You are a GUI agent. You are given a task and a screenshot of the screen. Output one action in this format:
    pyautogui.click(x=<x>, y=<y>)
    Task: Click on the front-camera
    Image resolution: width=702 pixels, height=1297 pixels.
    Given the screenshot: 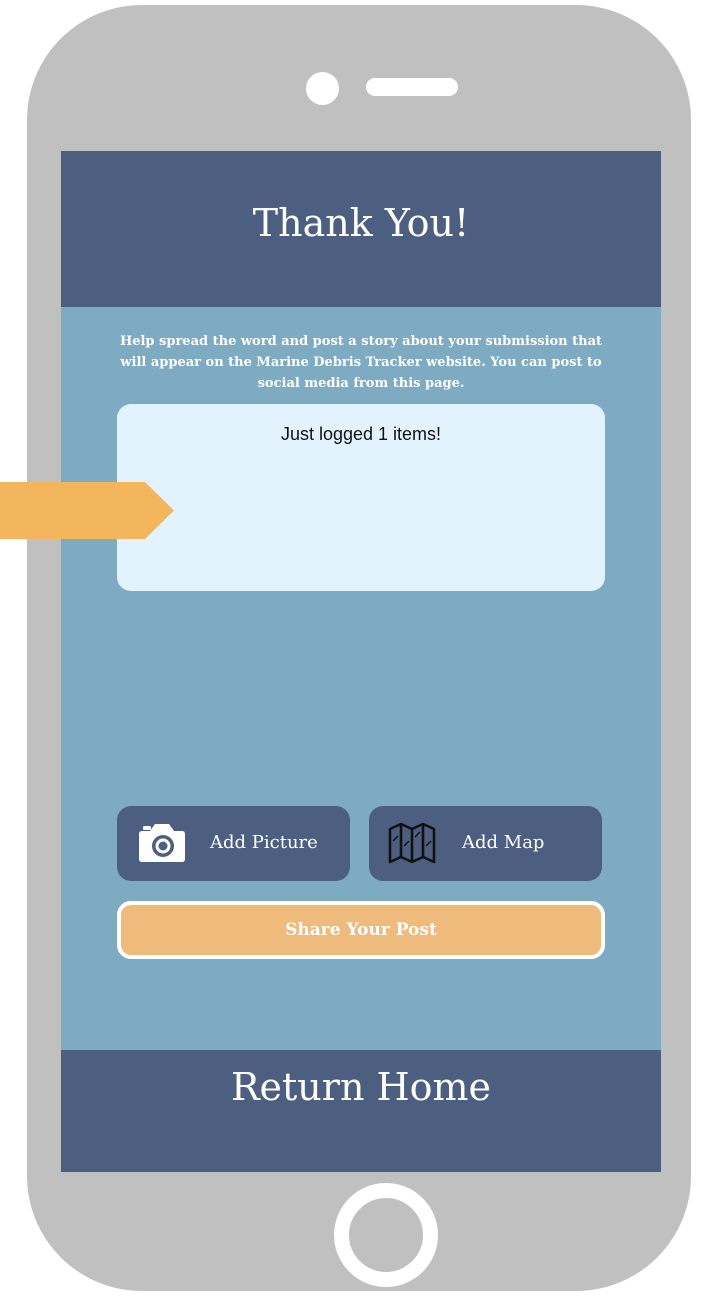 What is the action you would take?
    pyautogui.click(x=322, y=88)
    